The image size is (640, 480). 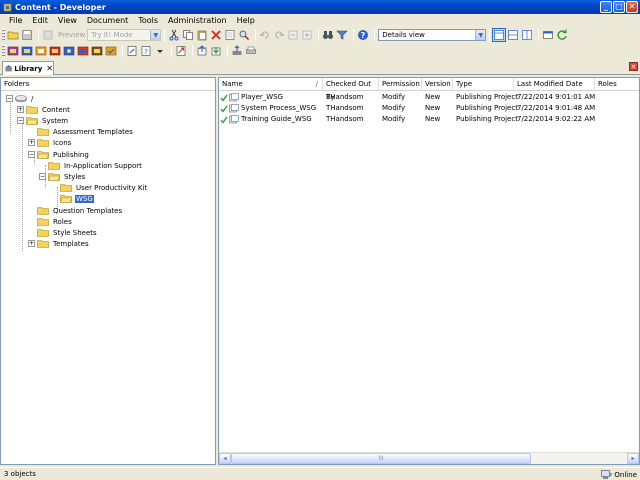 I want to click on connection-label: Online, so click(x=625, y=474).